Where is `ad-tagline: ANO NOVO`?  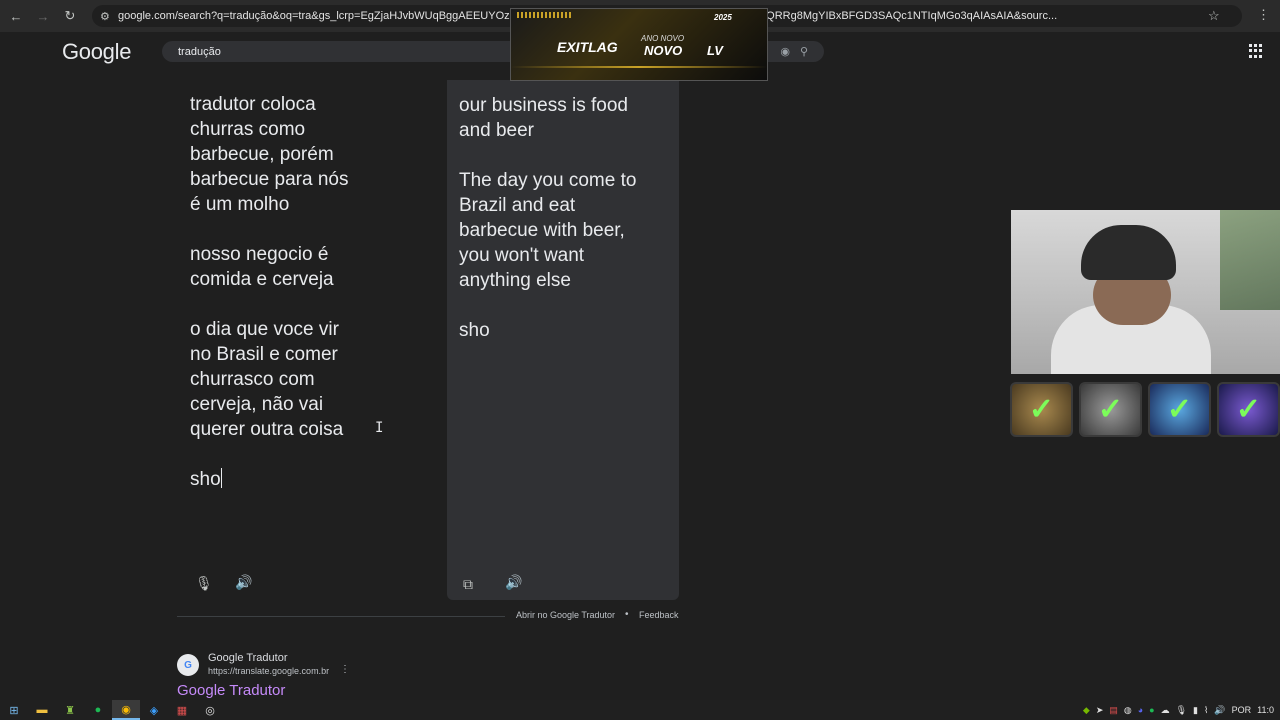 ad-tagline: ANO NOVO is located at coordinates (663, 38).